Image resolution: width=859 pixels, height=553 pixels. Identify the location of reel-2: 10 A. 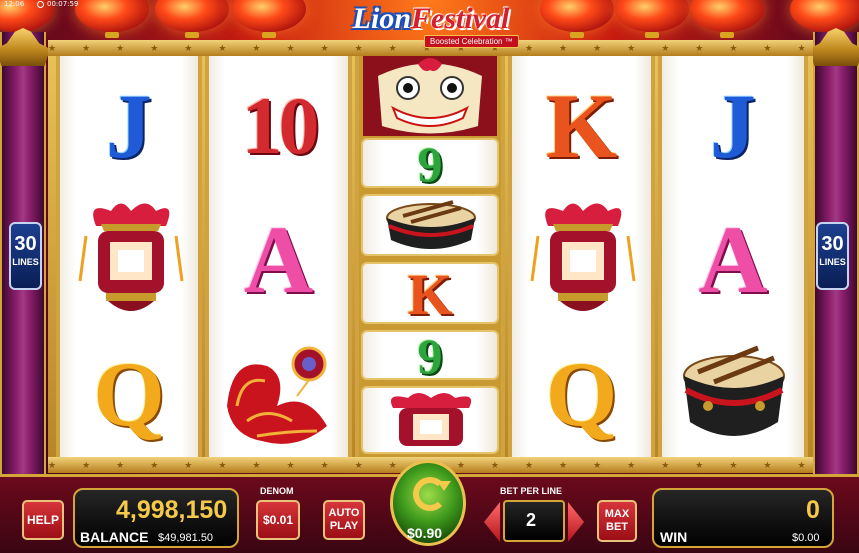
(278, 256).